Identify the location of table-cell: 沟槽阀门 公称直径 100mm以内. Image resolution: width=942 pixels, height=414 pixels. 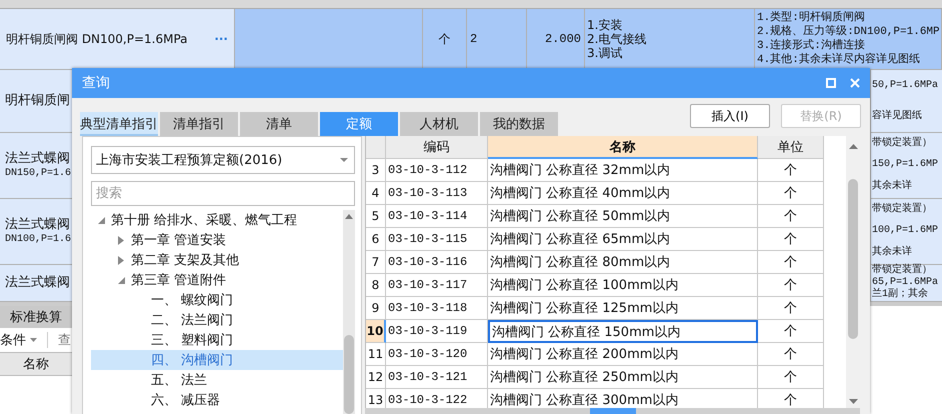
(623, 285).